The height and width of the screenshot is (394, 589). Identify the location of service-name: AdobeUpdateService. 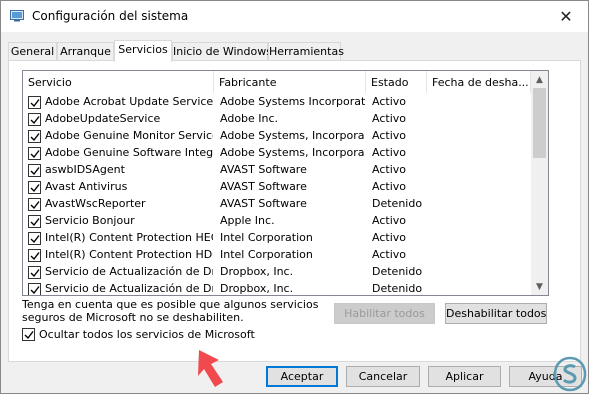
(103, 118).